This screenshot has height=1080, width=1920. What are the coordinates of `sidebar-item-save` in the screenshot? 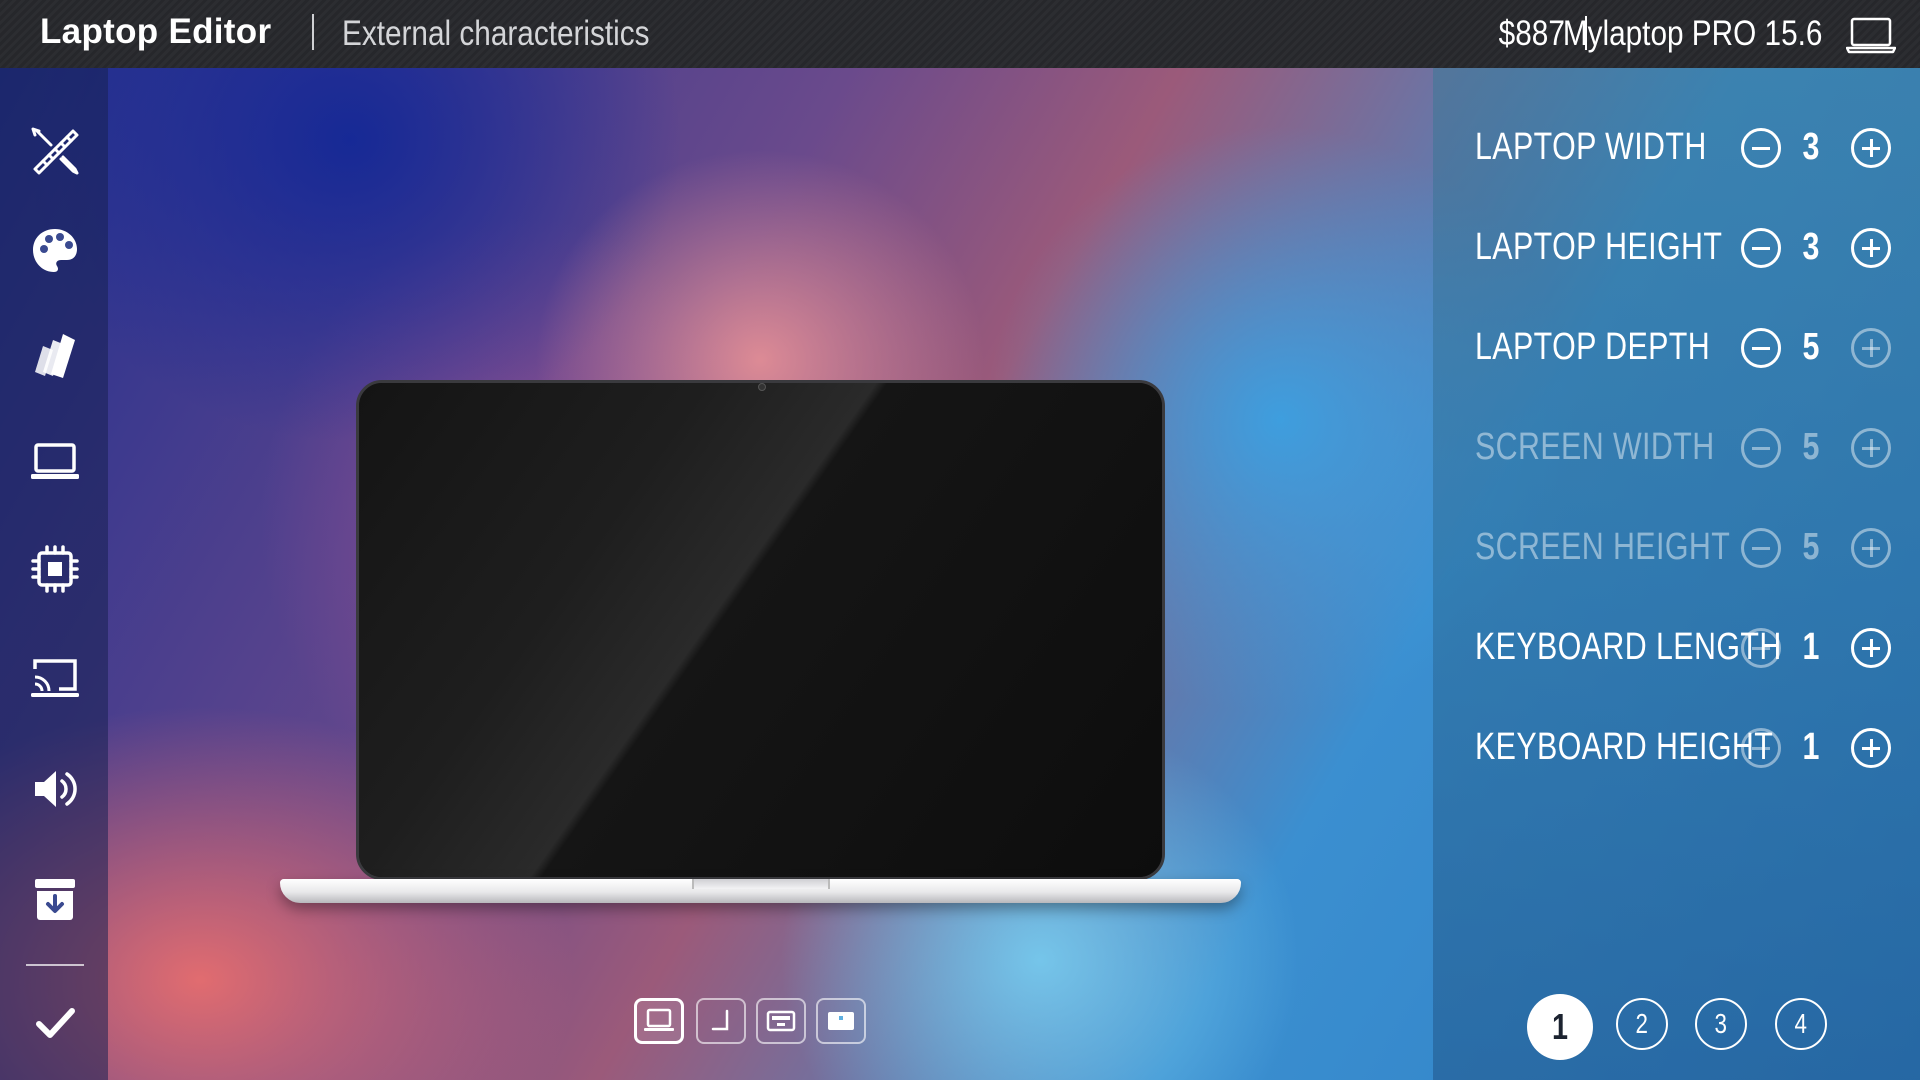 It's located at (55, 899).